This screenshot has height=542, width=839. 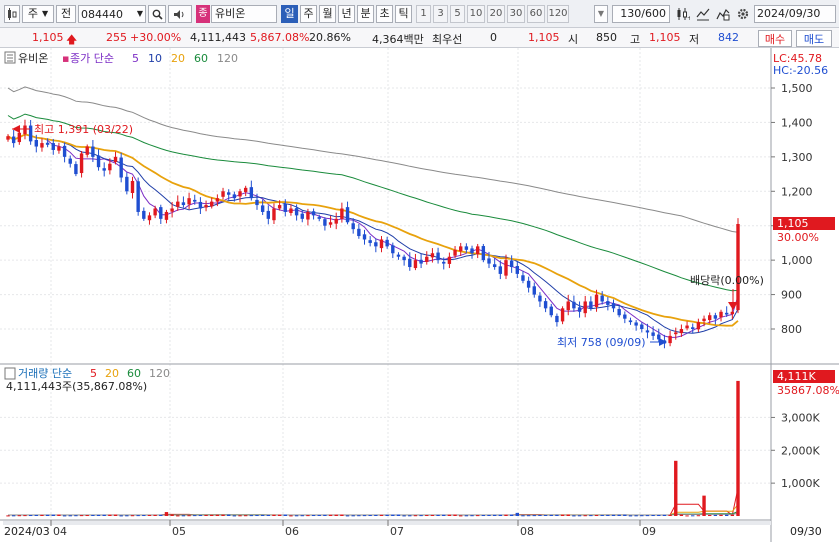 I want to click on stock-name-field: 유비온, so click(x=244, y=14).